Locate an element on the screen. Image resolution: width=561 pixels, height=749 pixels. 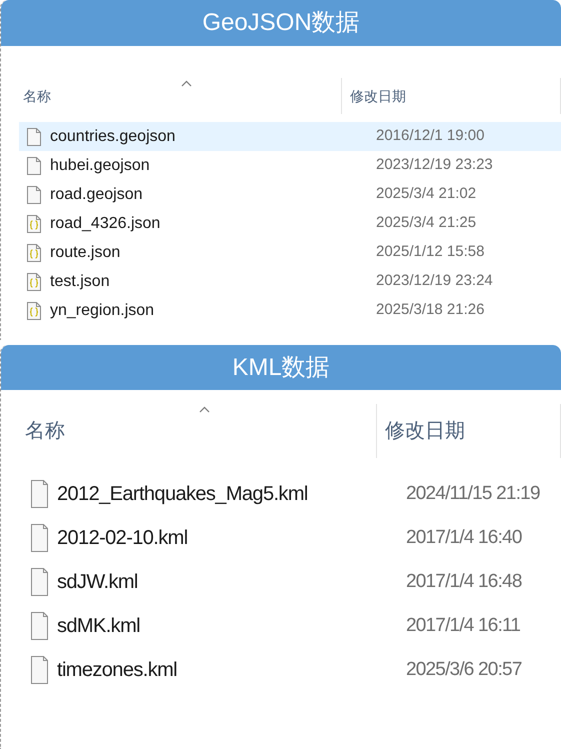
file-row: sdMK.kml 2017/1/4 16:11 is located at coordinates (293, 626).